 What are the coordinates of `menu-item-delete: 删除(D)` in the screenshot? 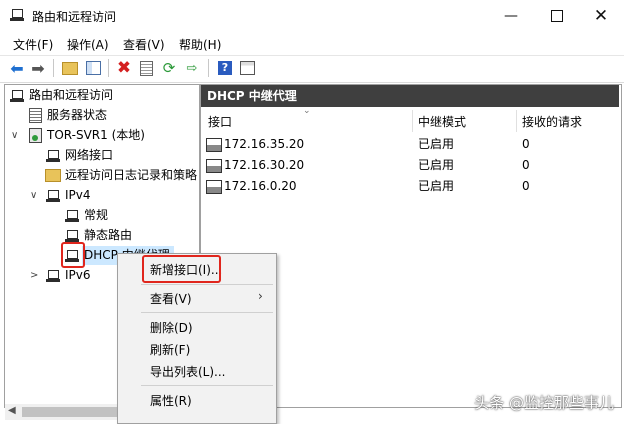 It's located at (171, 327).